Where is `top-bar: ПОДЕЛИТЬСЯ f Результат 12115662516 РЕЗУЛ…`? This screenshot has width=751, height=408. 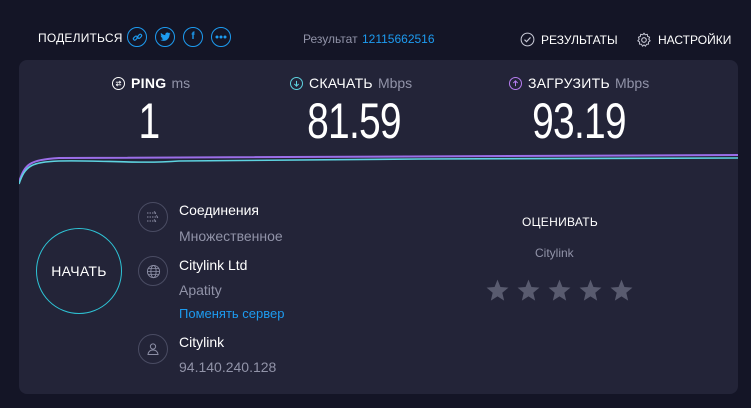 top-bar: ПОДЕЛИТЬСЯ f Результат 12115662516 РЕЗУЛ… is located at coordinates (375, 30).